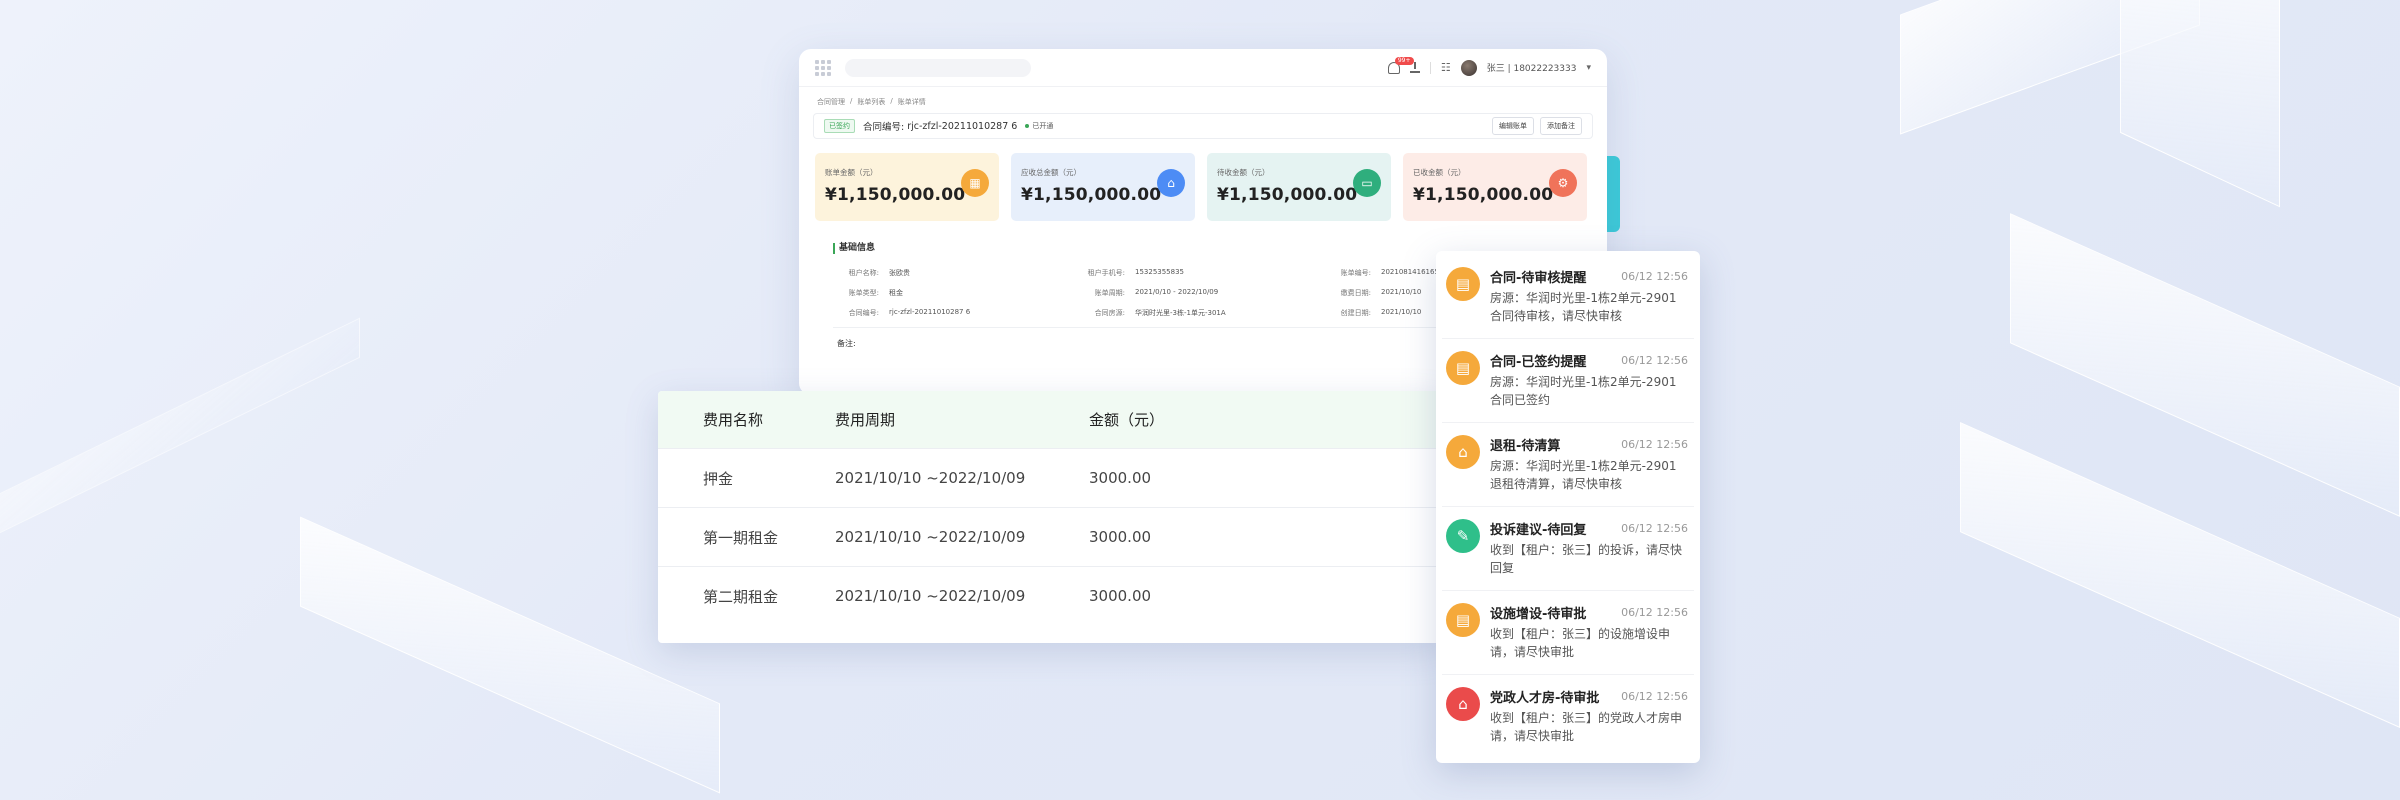 This screenshot has height=800, width=2400. Describe the element at coordinates (1463, 704) in the screenshot. I see `home-badge-icon: ⌂` at that location.